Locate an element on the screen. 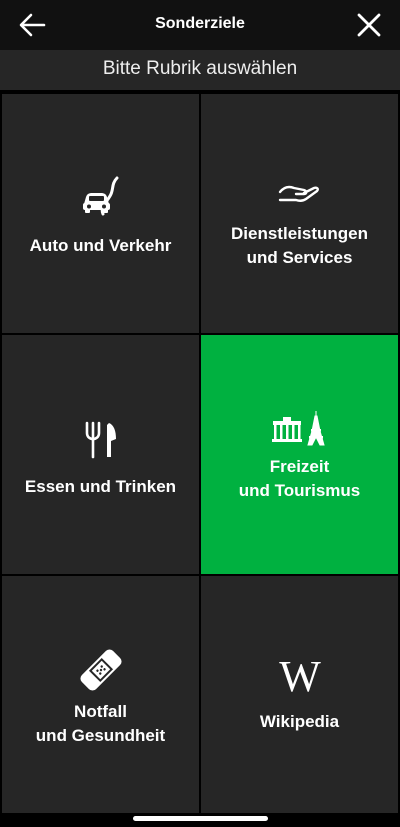 The image size is (400, 827). car-road-icon is located at coordinates (100, 196).